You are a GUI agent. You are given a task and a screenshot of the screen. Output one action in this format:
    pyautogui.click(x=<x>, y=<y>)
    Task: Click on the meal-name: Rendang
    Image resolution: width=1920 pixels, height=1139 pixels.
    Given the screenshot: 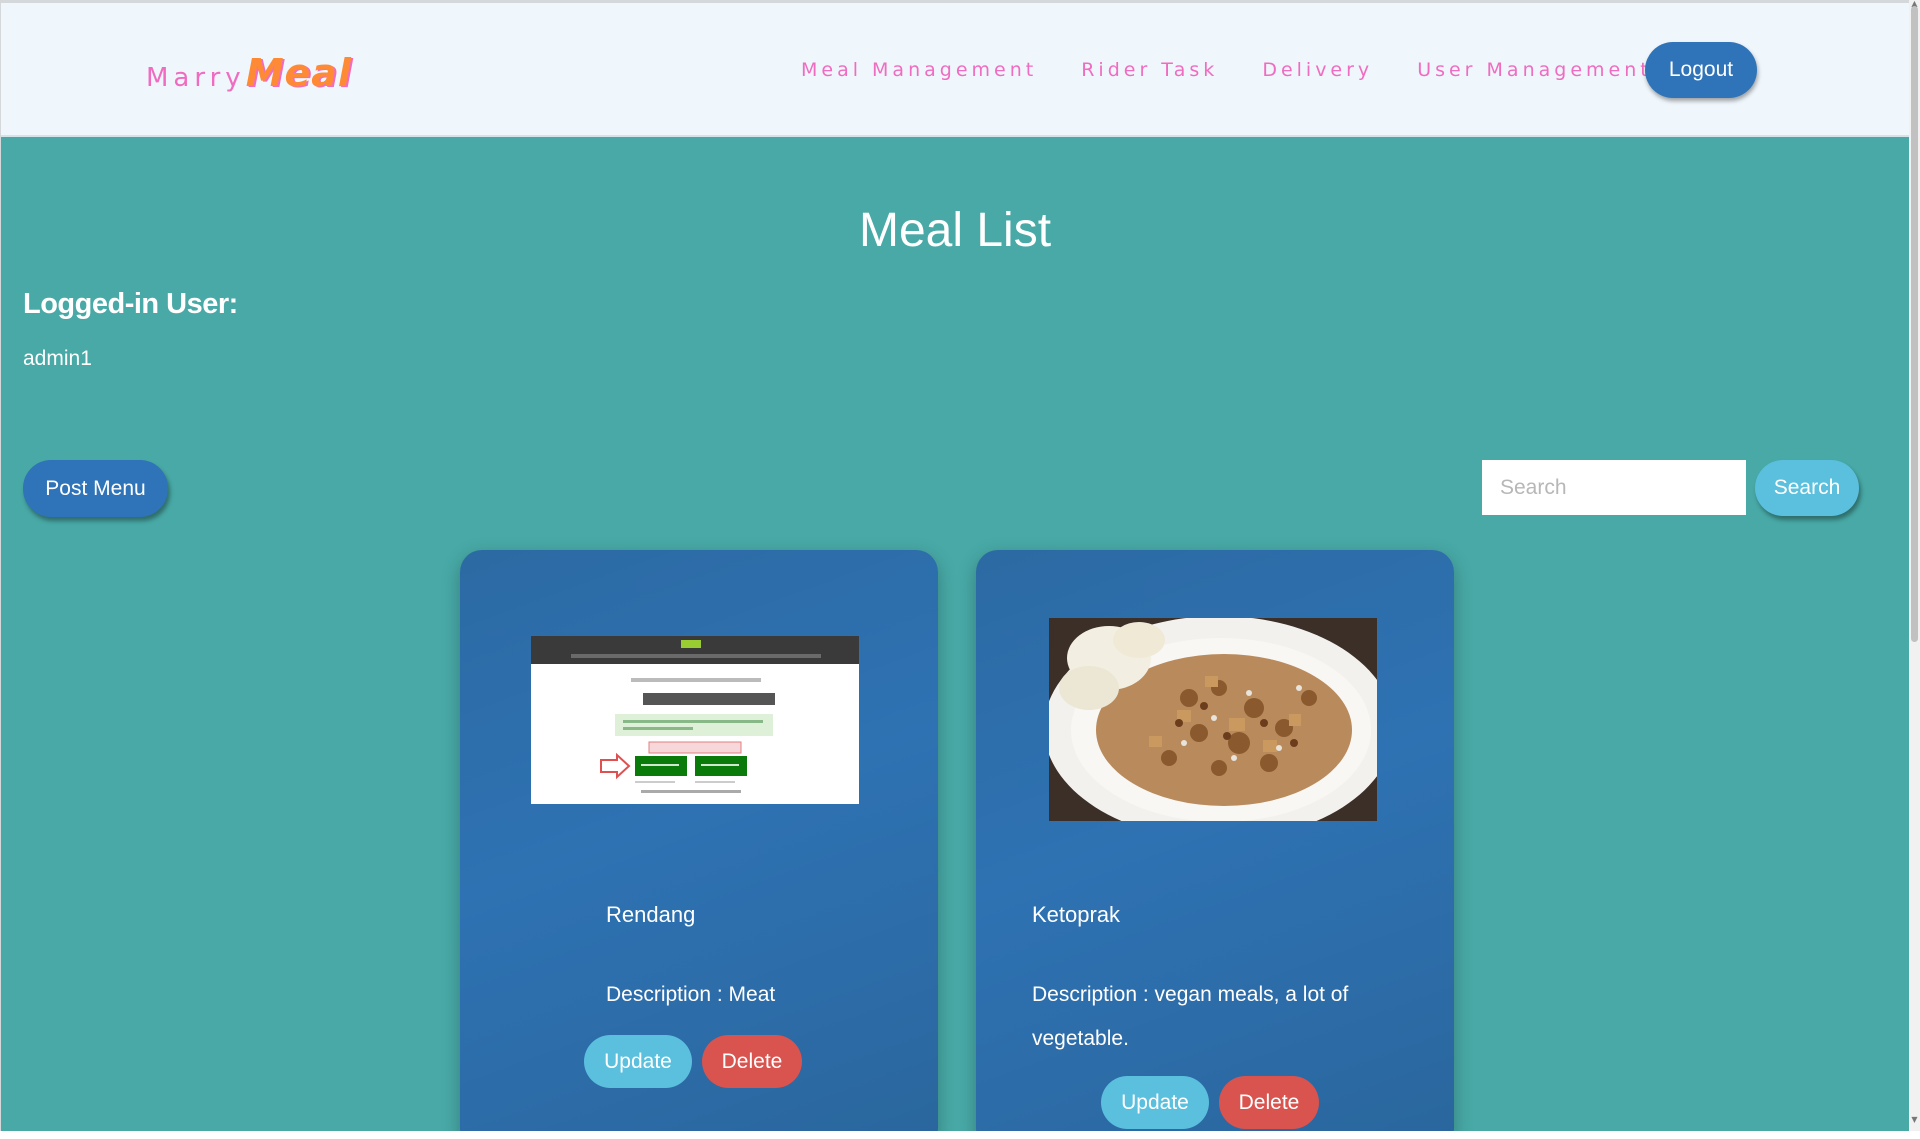 What is the action you would take?
    pyautogui.click(x=651, y=914)
    